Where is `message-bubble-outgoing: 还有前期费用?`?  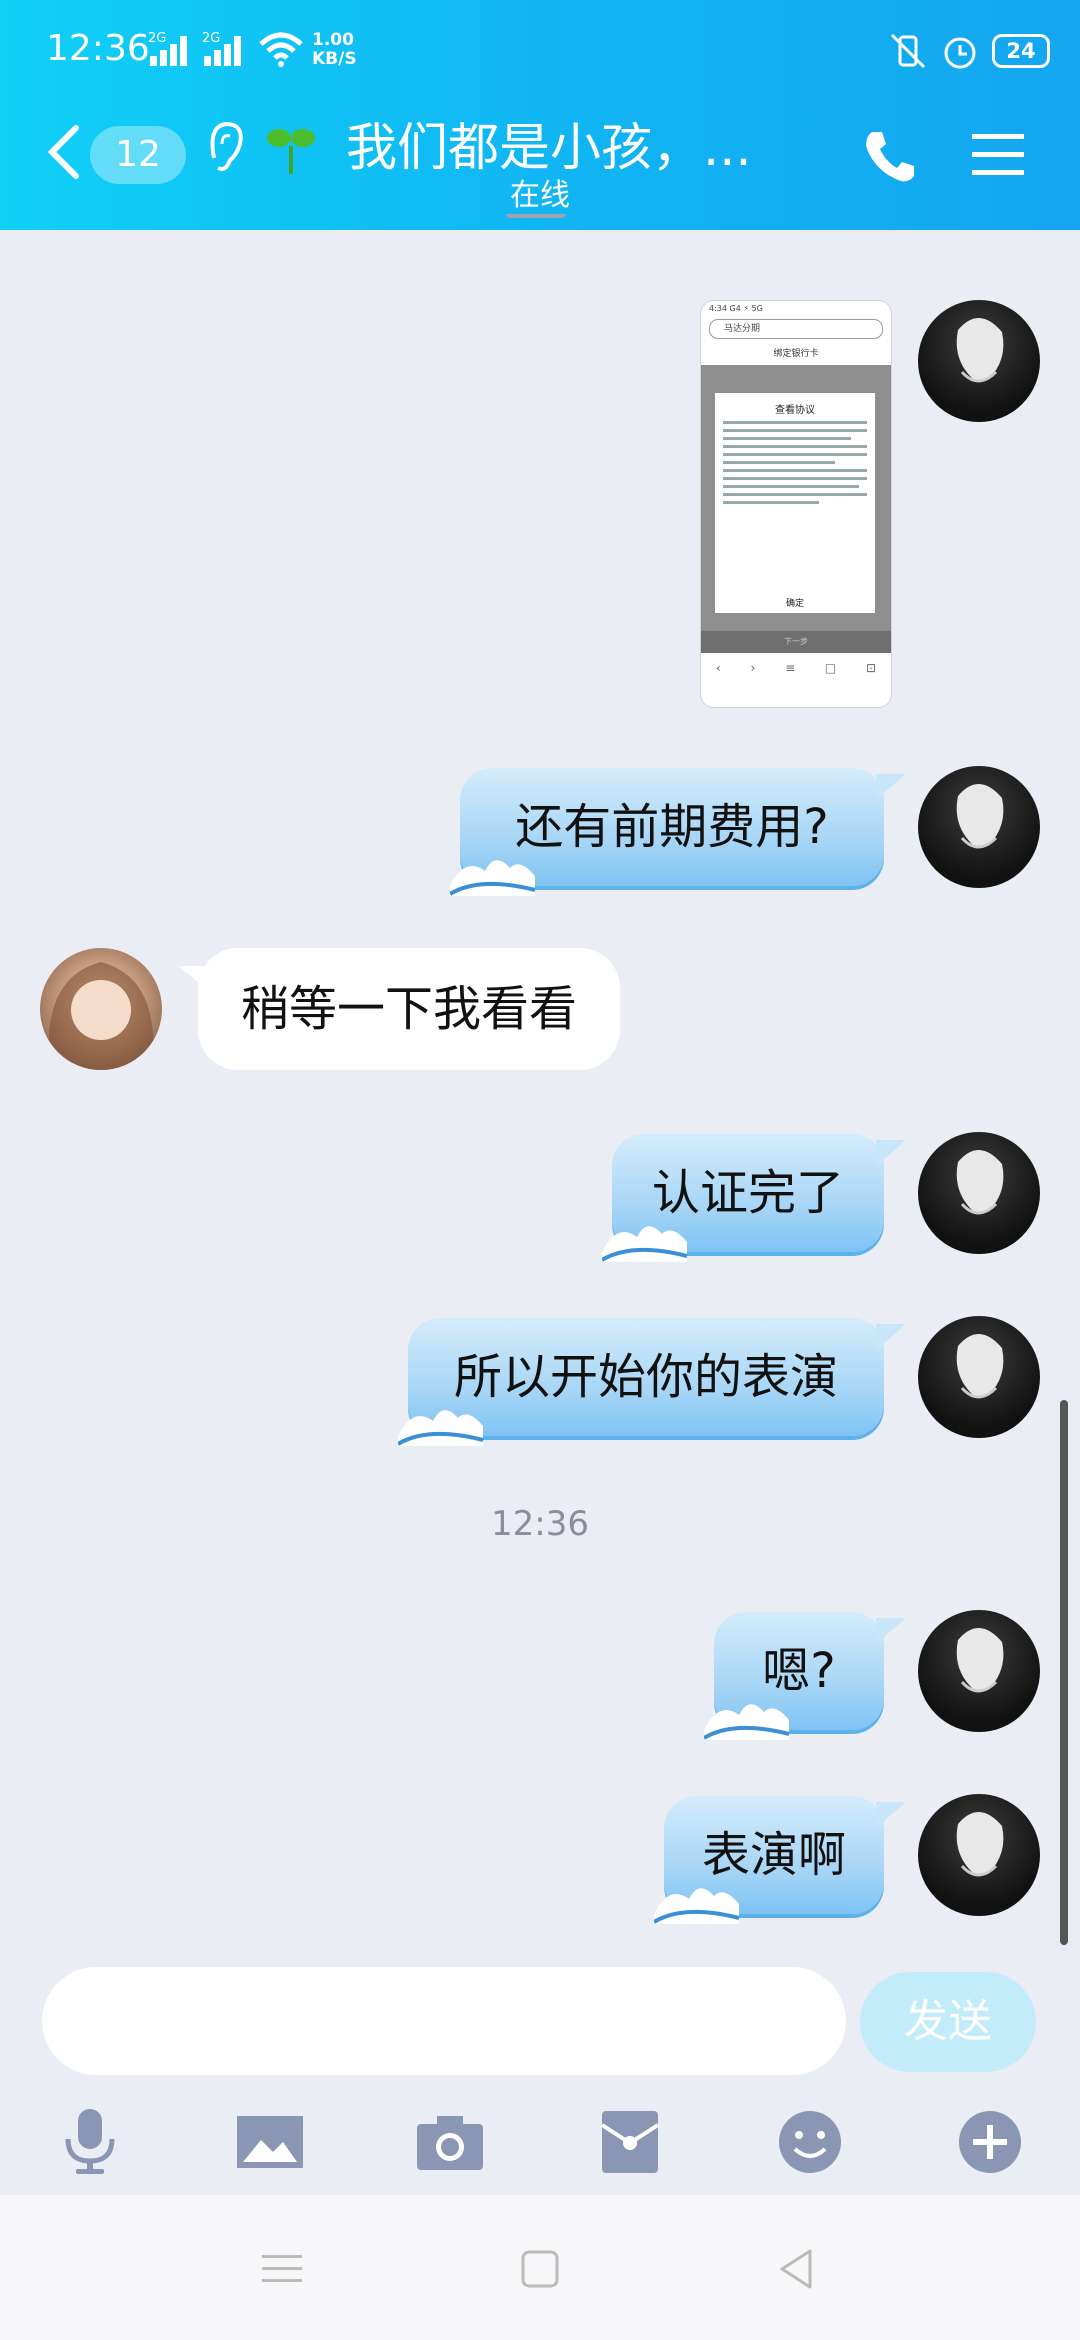
message-bubble-outgoing: 还有前期费用? is located at coordinates (678, 832).